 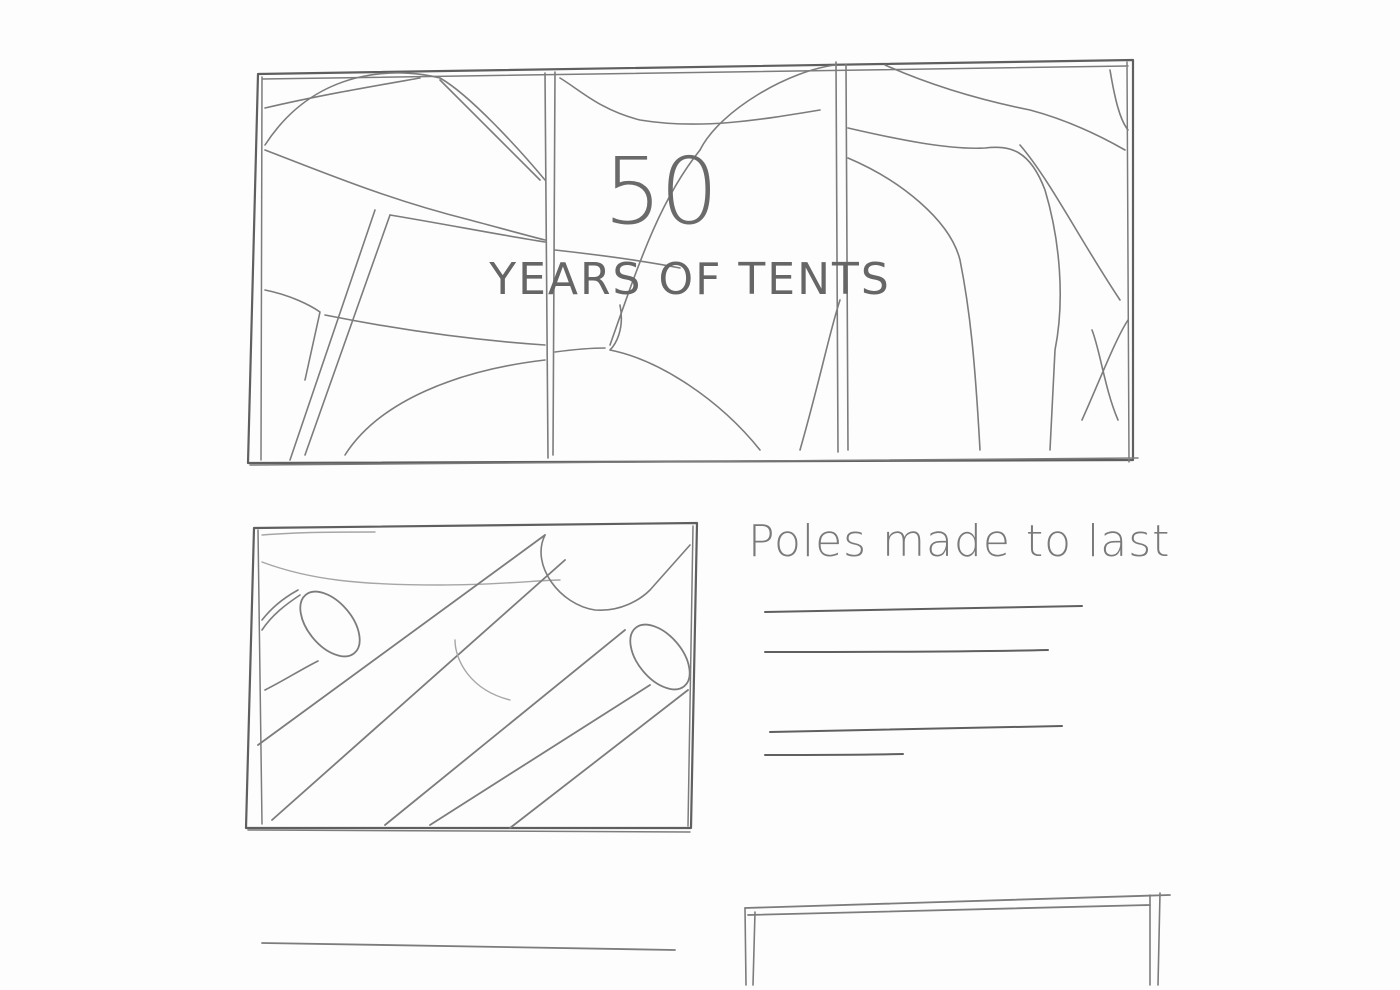 What do you see at coordinates (471, 677) in the screenshot?
I see `feature-image-frame` at bounding box center [471, 677].